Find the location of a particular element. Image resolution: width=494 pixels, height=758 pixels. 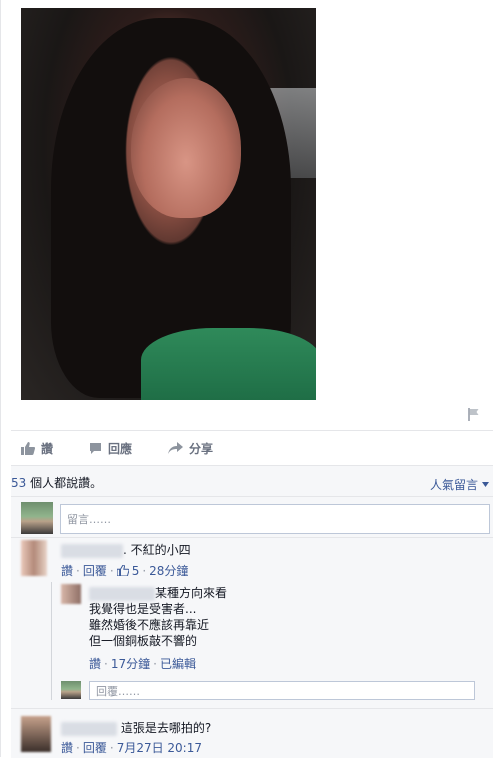

share-button: 分享 is located at coordinates (190, 448).